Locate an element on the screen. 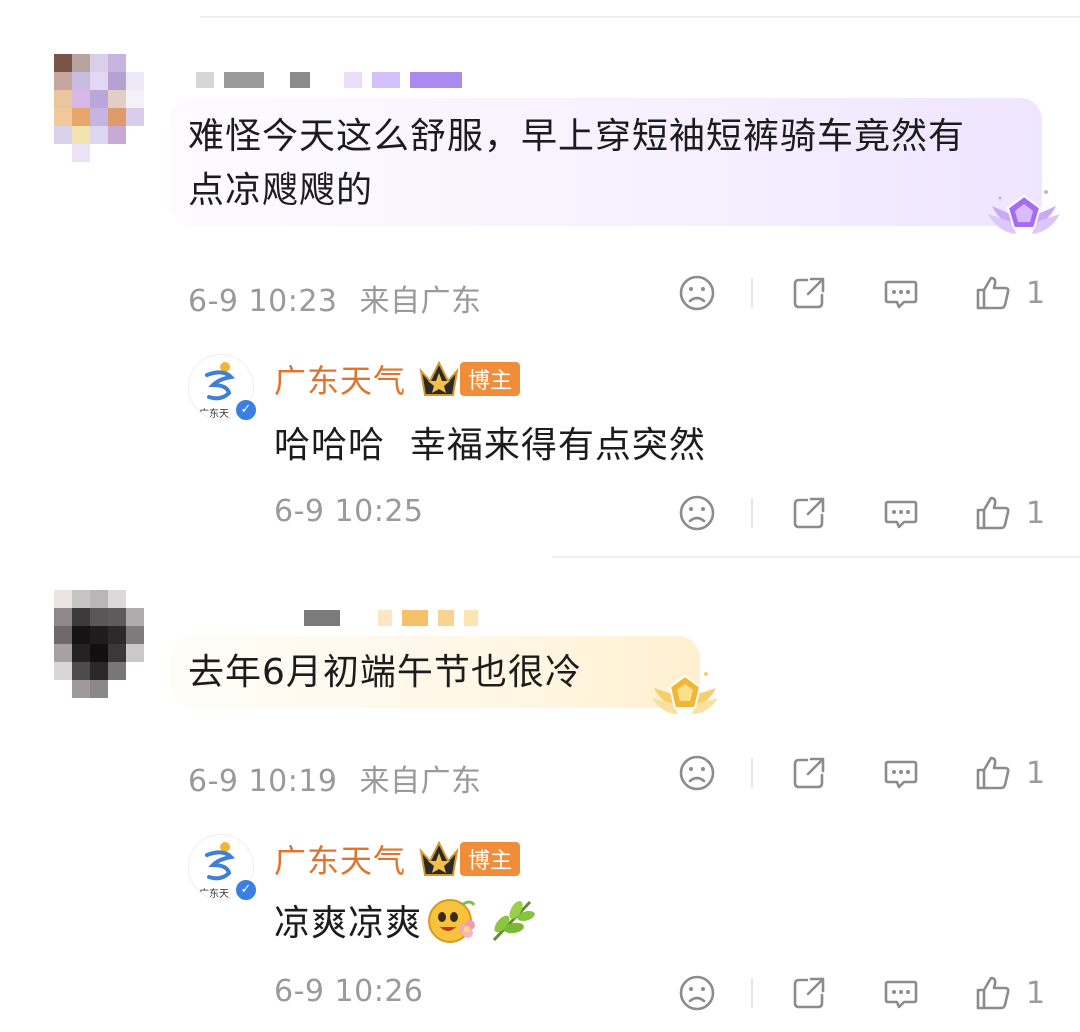 The image size is (1080, 1032). comment-text: 难怪今天这么舒服，早上穿短袖短裤骑车竟然有 点凉飕飕的 is located at coordinates (576, 164).